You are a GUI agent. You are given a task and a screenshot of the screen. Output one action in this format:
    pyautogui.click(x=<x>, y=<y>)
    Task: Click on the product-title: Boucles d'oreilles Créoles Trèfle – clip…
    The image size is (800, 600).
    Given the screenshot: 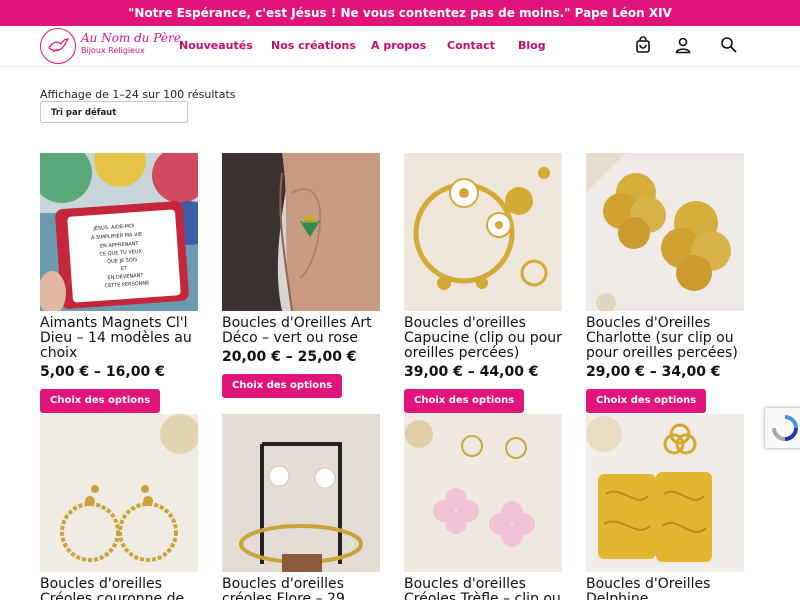 What is the action you would take?
    pyautogui.click(x=485, y=588)
    